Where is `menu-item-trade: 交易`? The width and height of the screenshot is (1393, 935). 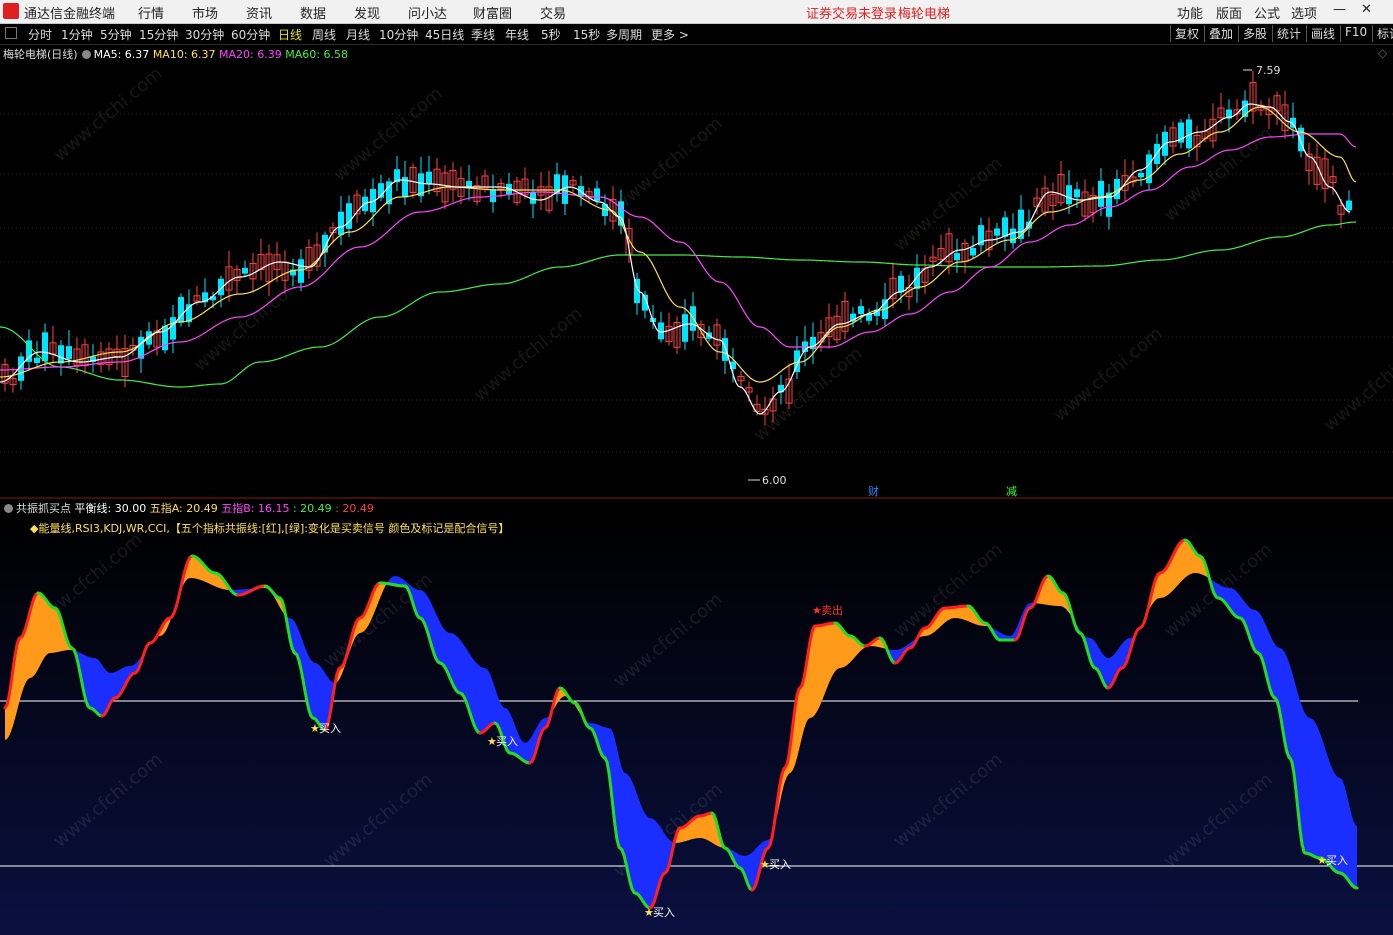
menu-item-trade: 交易 is located at coordinates (553, 12).